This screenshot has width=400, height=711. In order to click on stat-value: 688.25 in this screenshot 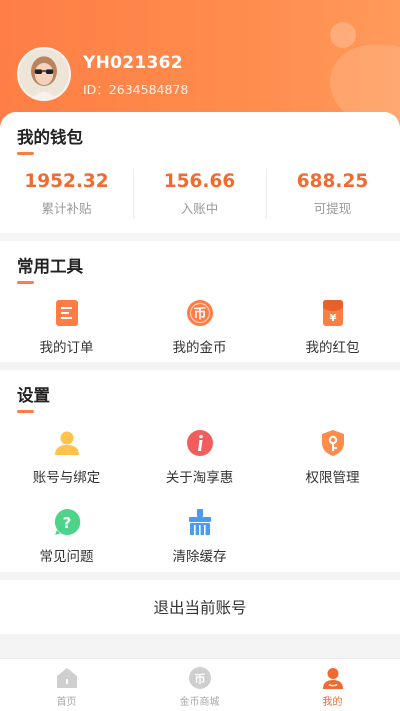, I will do `click(332, 181)`.